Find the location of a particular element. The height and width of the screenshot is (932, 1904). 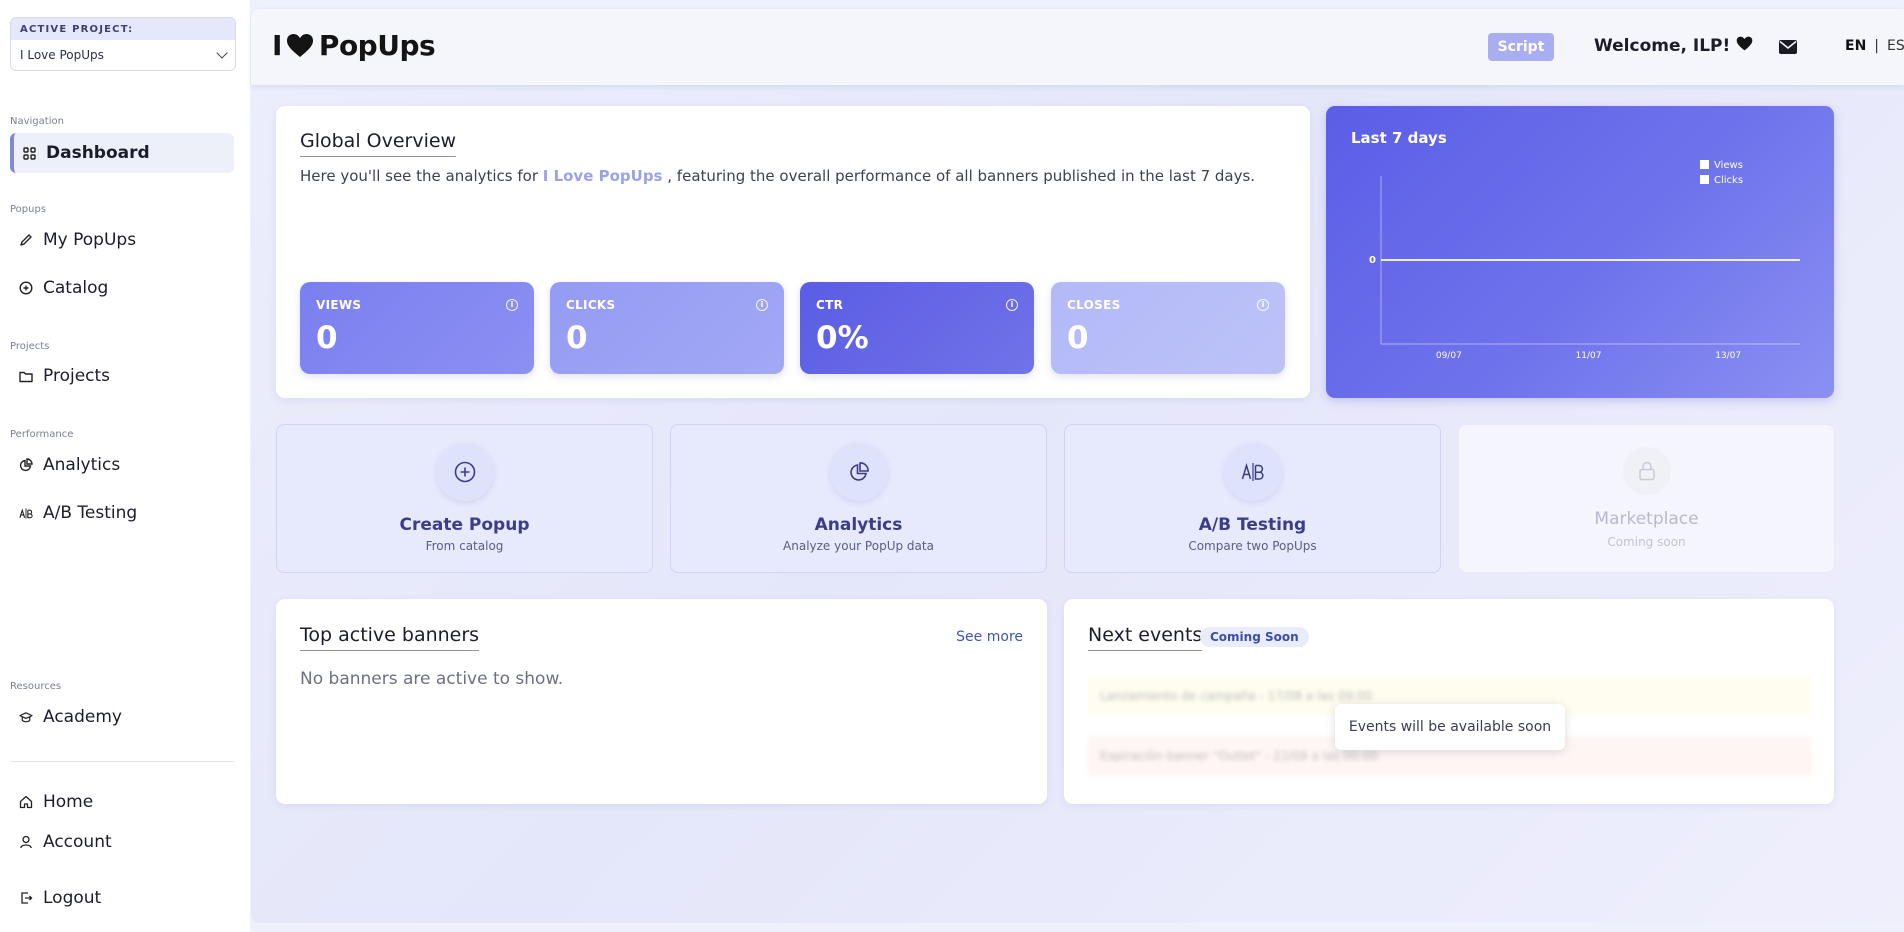

tile-title: A/B Testing is located at coordinates (1252, 525).